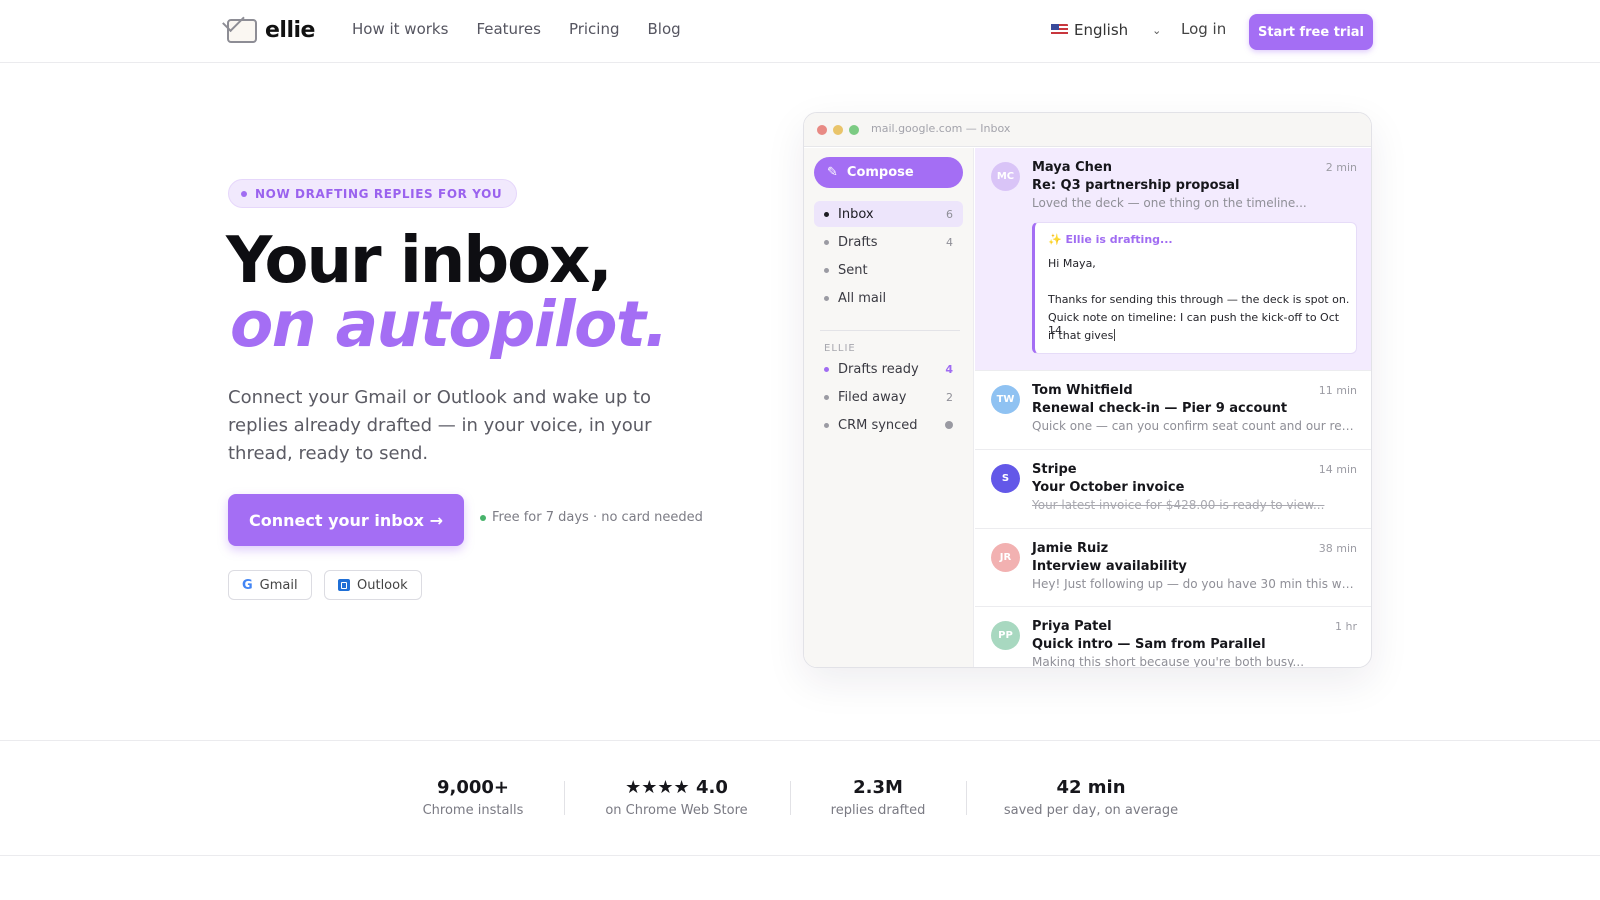 The image size is (1600, 900). I want to click on folder-inbox: Inbox 6, so click(888, 214).